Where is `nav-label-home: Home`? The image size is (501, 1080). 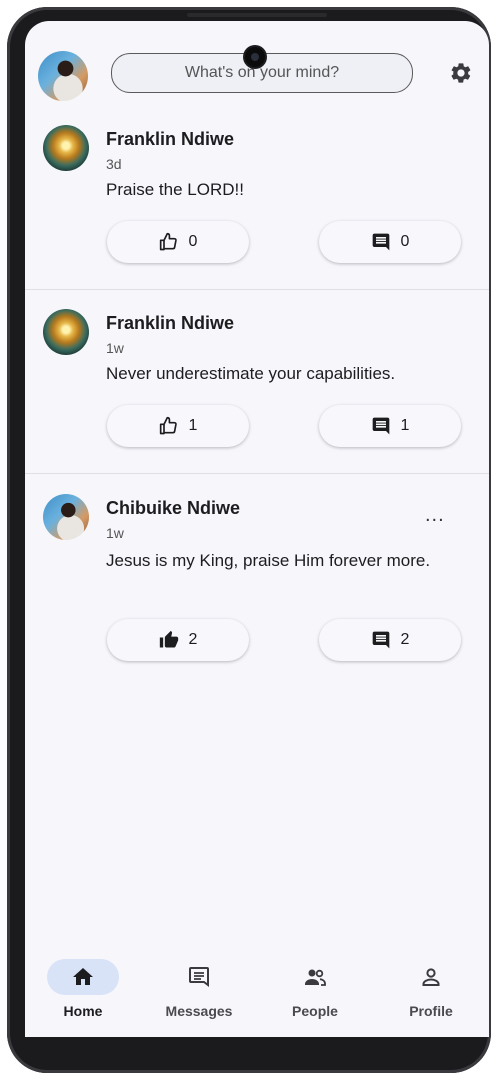
nav-label-home: Home is located at coordinates (83, 1011).